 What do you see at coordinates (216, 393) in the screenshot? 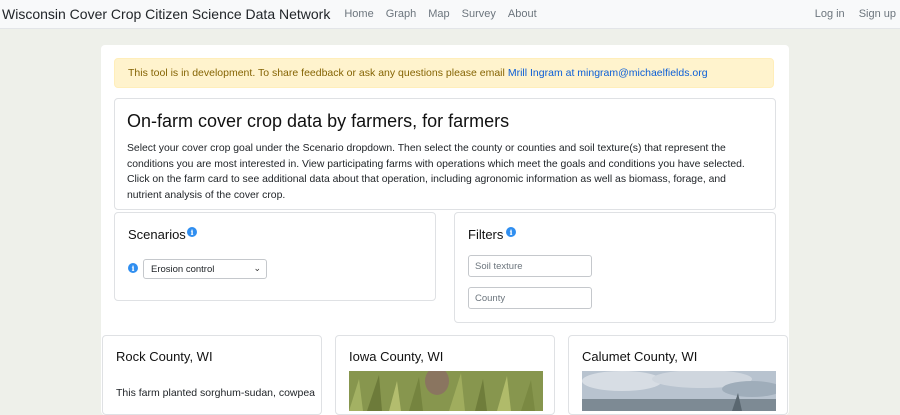
I see `card-description: This farm planted sorghum-sudan, cowpea` at bounding box center [216, 393].